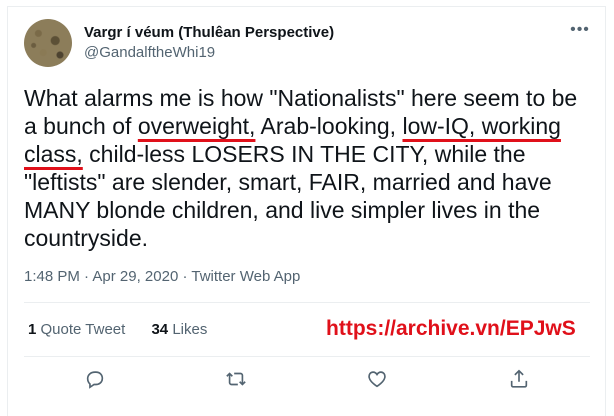 The width and height of the screenshot is (614, 416). Describe the element at coordinates (149, 52) in the screenshot. I see `author-handle: @GandalftheWhi19` at that location.